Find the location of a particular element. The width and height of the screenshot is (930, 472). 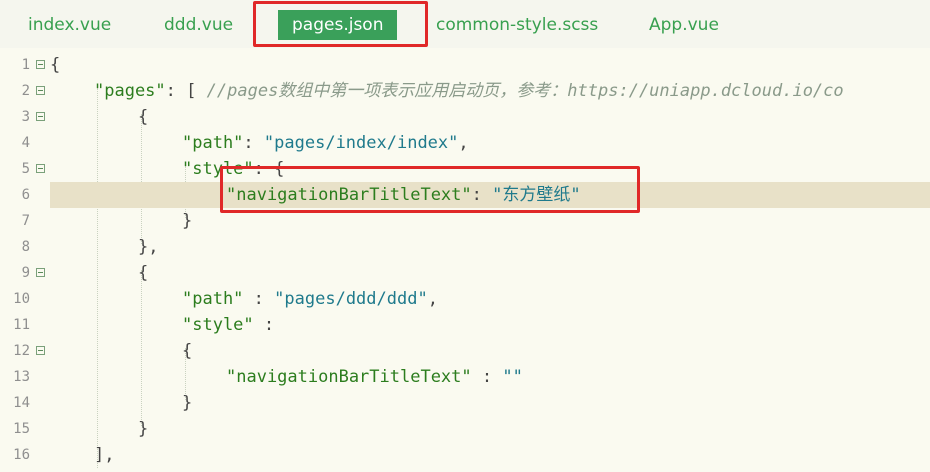

line-number: 12 is located at coordinates (21, 351).